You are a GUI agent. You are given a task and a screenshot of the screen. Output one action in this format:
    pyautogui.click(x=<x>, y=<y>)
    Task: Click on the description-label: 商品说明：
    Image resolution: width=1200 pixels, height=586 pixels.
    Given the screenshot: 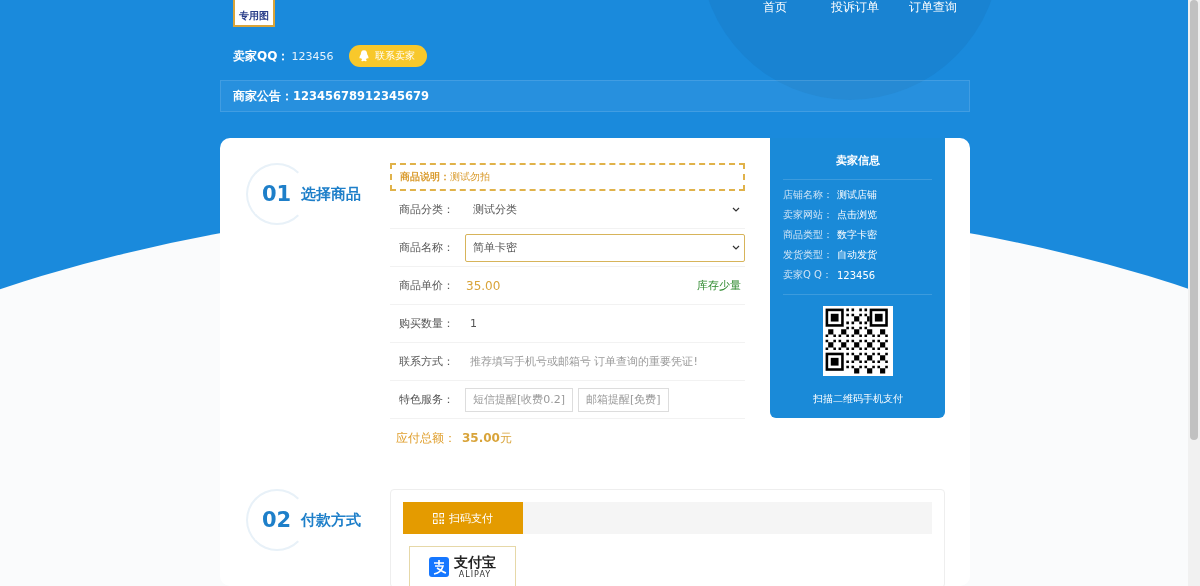 What is the action you would take?
    pyautogui.click(x=425, y=176)
    